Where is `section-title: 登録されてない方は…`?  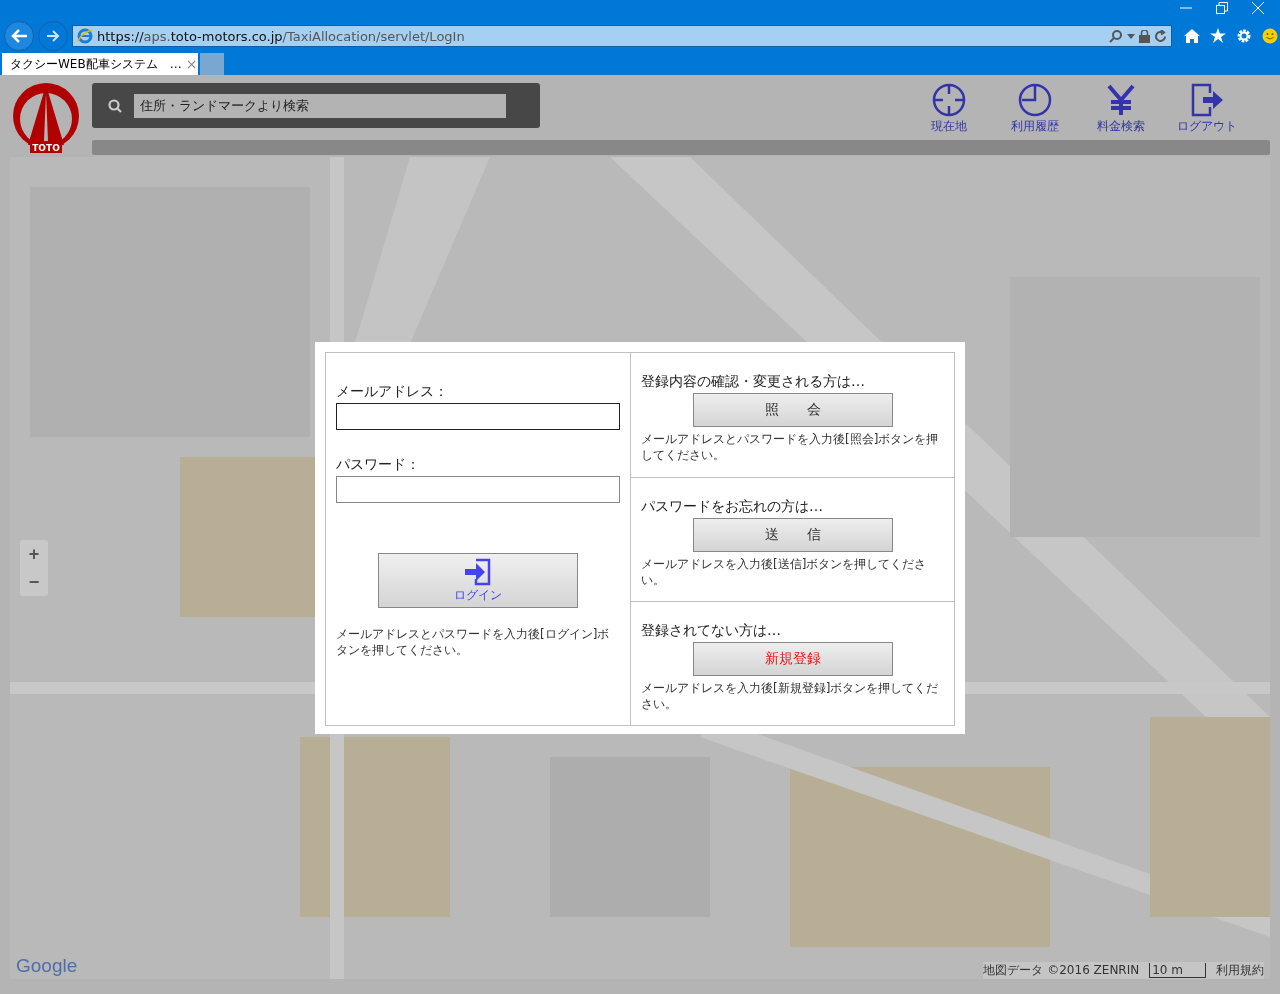 section-title: 登録されてない方は… is located at coordinates (711, 631).